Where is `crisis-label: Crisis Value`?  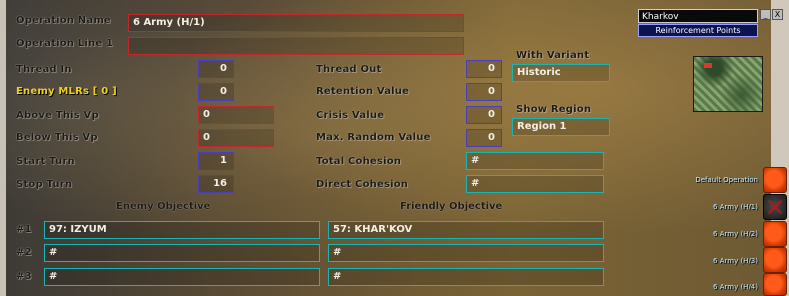
crisis-label: Crisis Value is located at coordinates (350, 115).